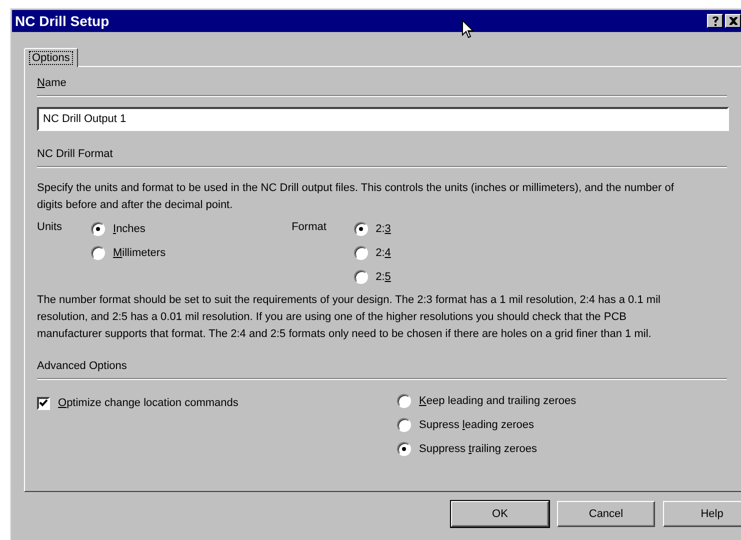 The image size is (741, 540). I want to click on radio-label: Supress leading zeroes, so click(476, 425).